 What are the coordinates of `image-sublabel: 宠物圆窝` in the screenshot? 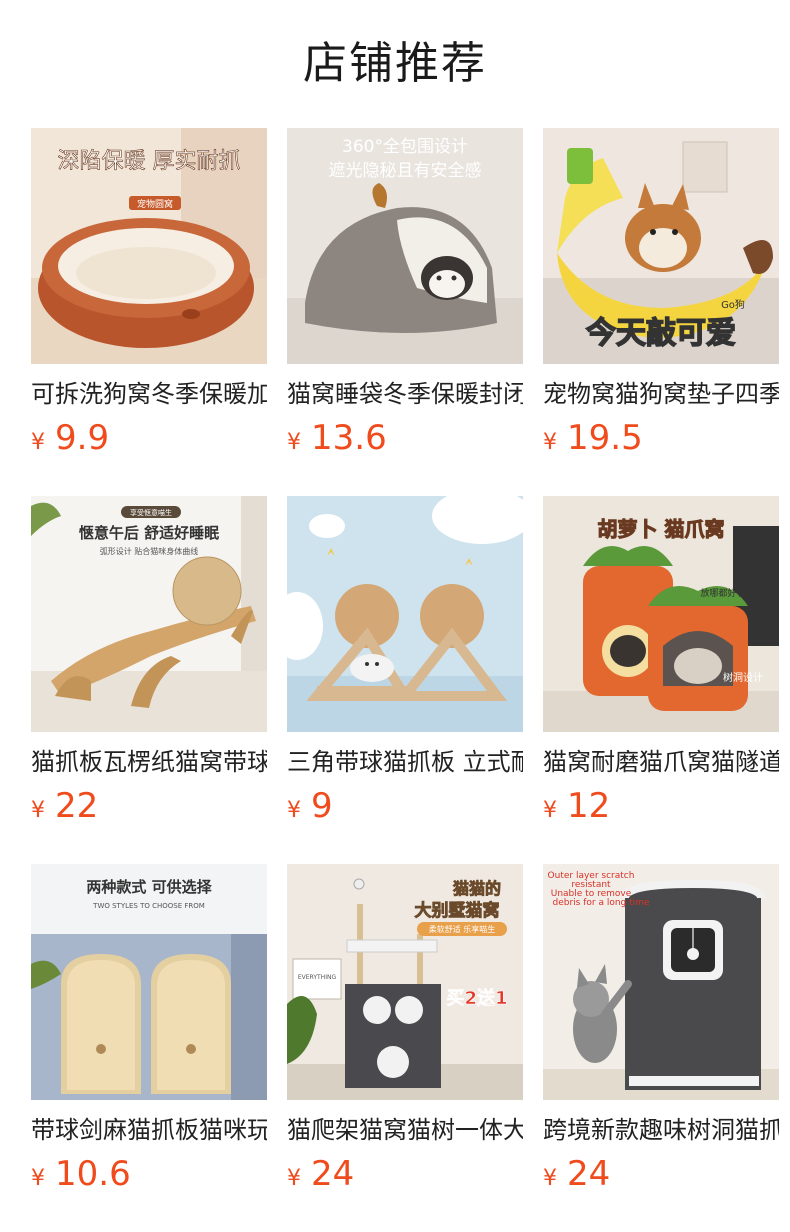 It's located at (155, 204).